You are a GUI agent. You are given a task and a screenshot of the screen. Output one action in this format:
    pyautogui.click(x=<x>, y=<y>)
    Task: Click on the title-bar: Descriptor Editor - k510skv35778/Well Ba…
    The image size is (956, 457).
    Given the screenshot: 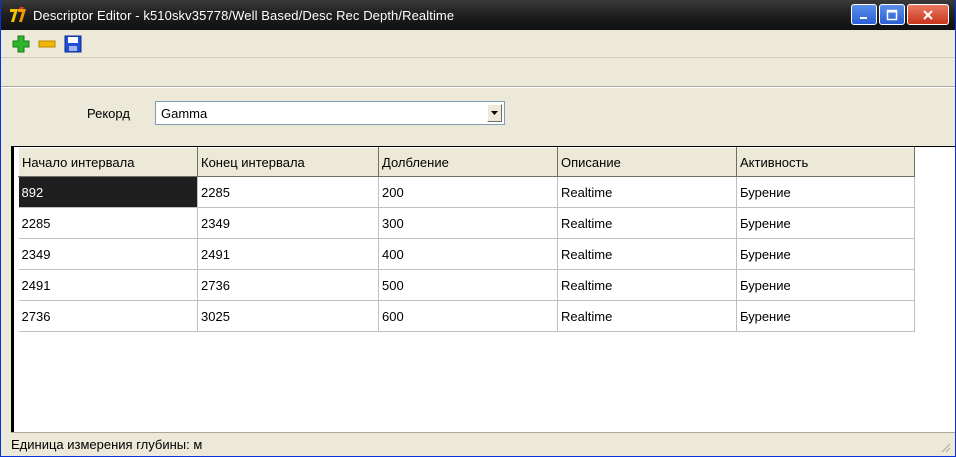 What is the action you would take?
    pyautogui.click(x=478, y=15)
    